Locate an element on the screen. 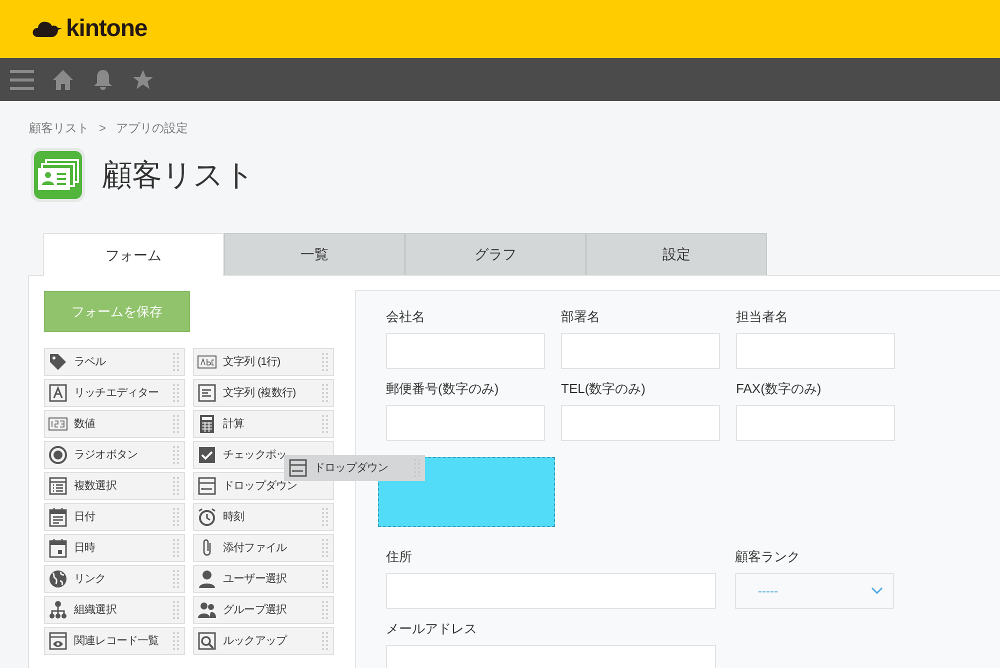 Image resolution: width=1000 pixels, height=668 pixels. field-label: 顧客ランク is located at coordinates (768, 556).